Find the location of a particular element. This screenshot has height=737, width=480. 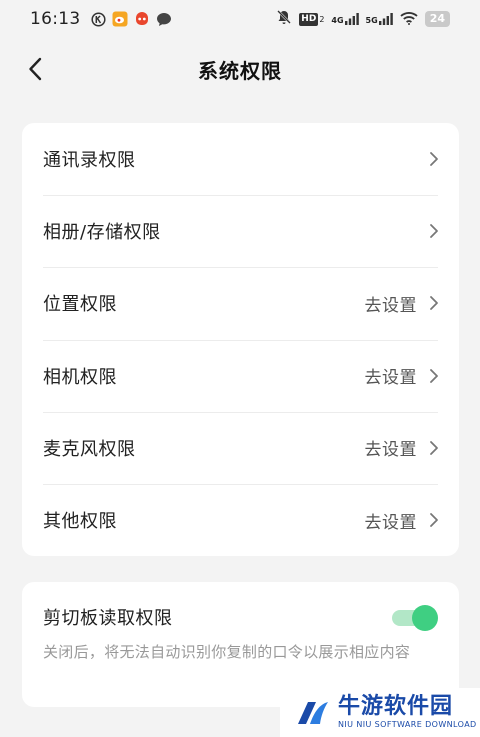

page-title: 系统权限 is located at coordinates (240, 70).